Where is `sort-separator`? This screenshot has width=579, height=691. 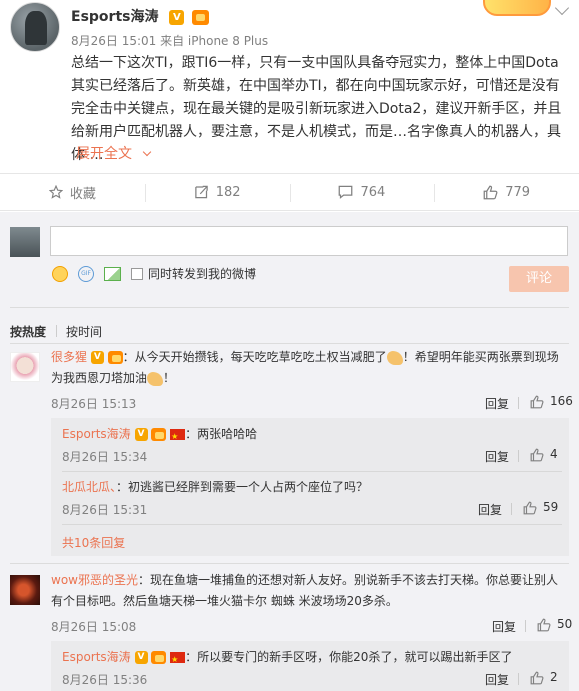
sort-separator is located at coordinates (56, 331).